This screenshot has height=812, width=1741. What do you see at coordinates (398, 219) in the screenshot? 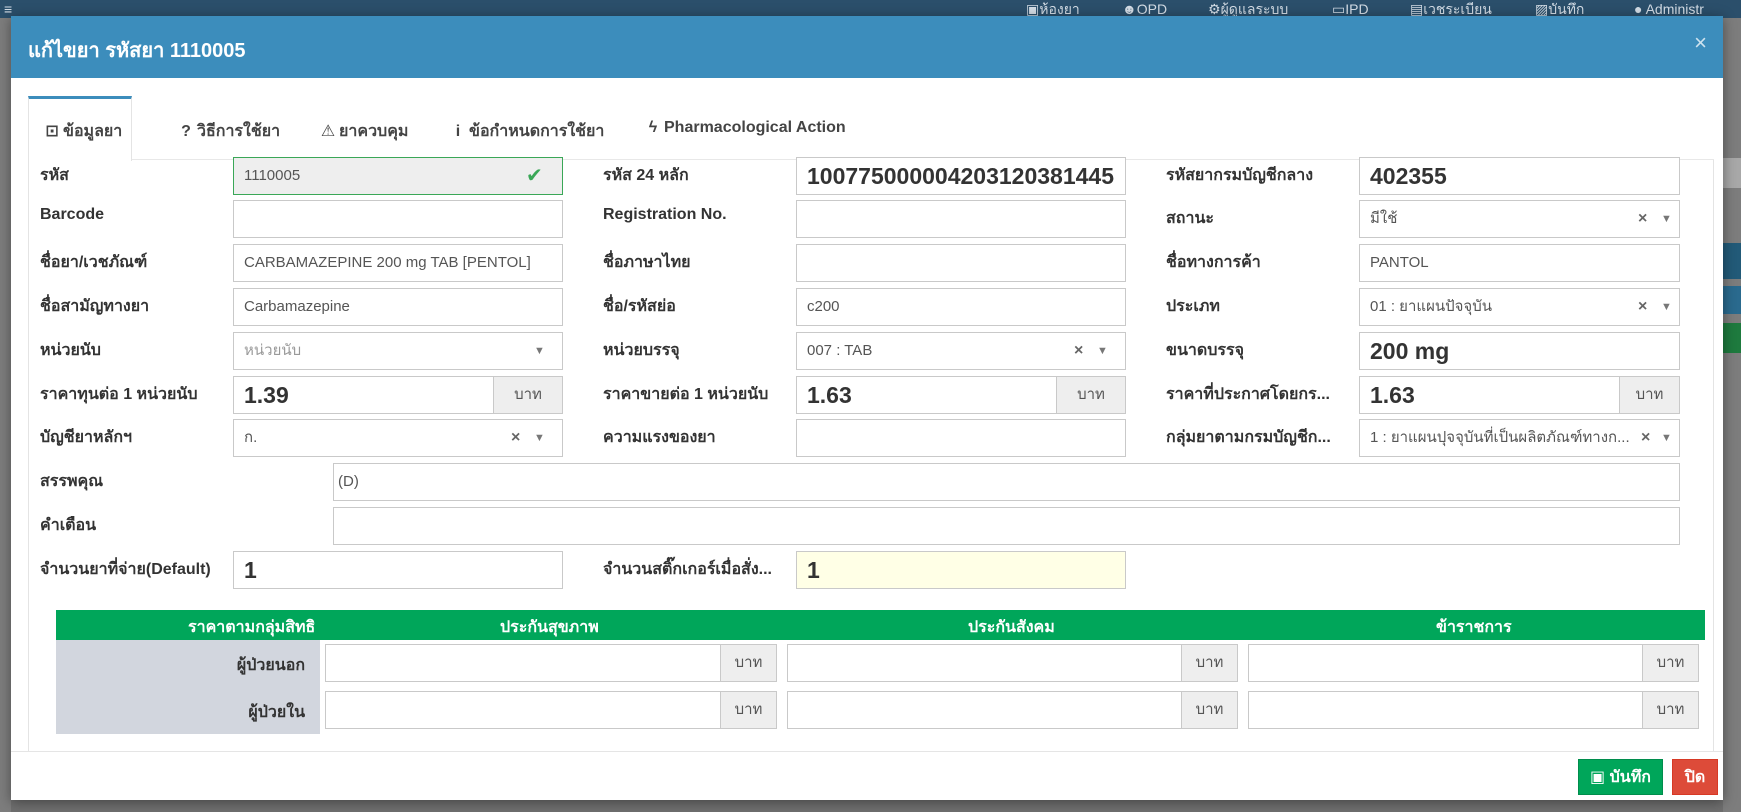
I see `barcode-input` at bounding box center [398, 219].